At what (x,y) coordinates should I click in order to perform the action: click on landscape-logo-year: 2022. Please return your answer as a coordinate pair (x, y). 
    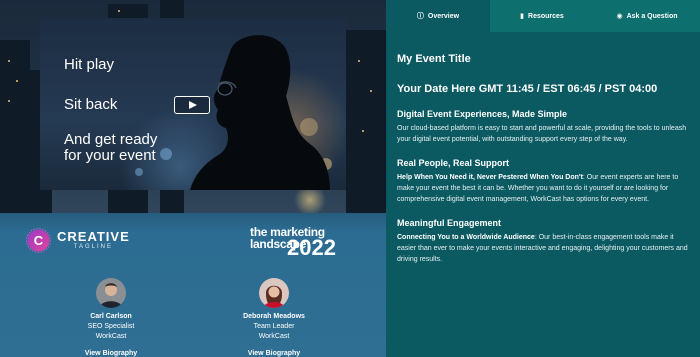
    Looking at the image, I should click on (311, 247).